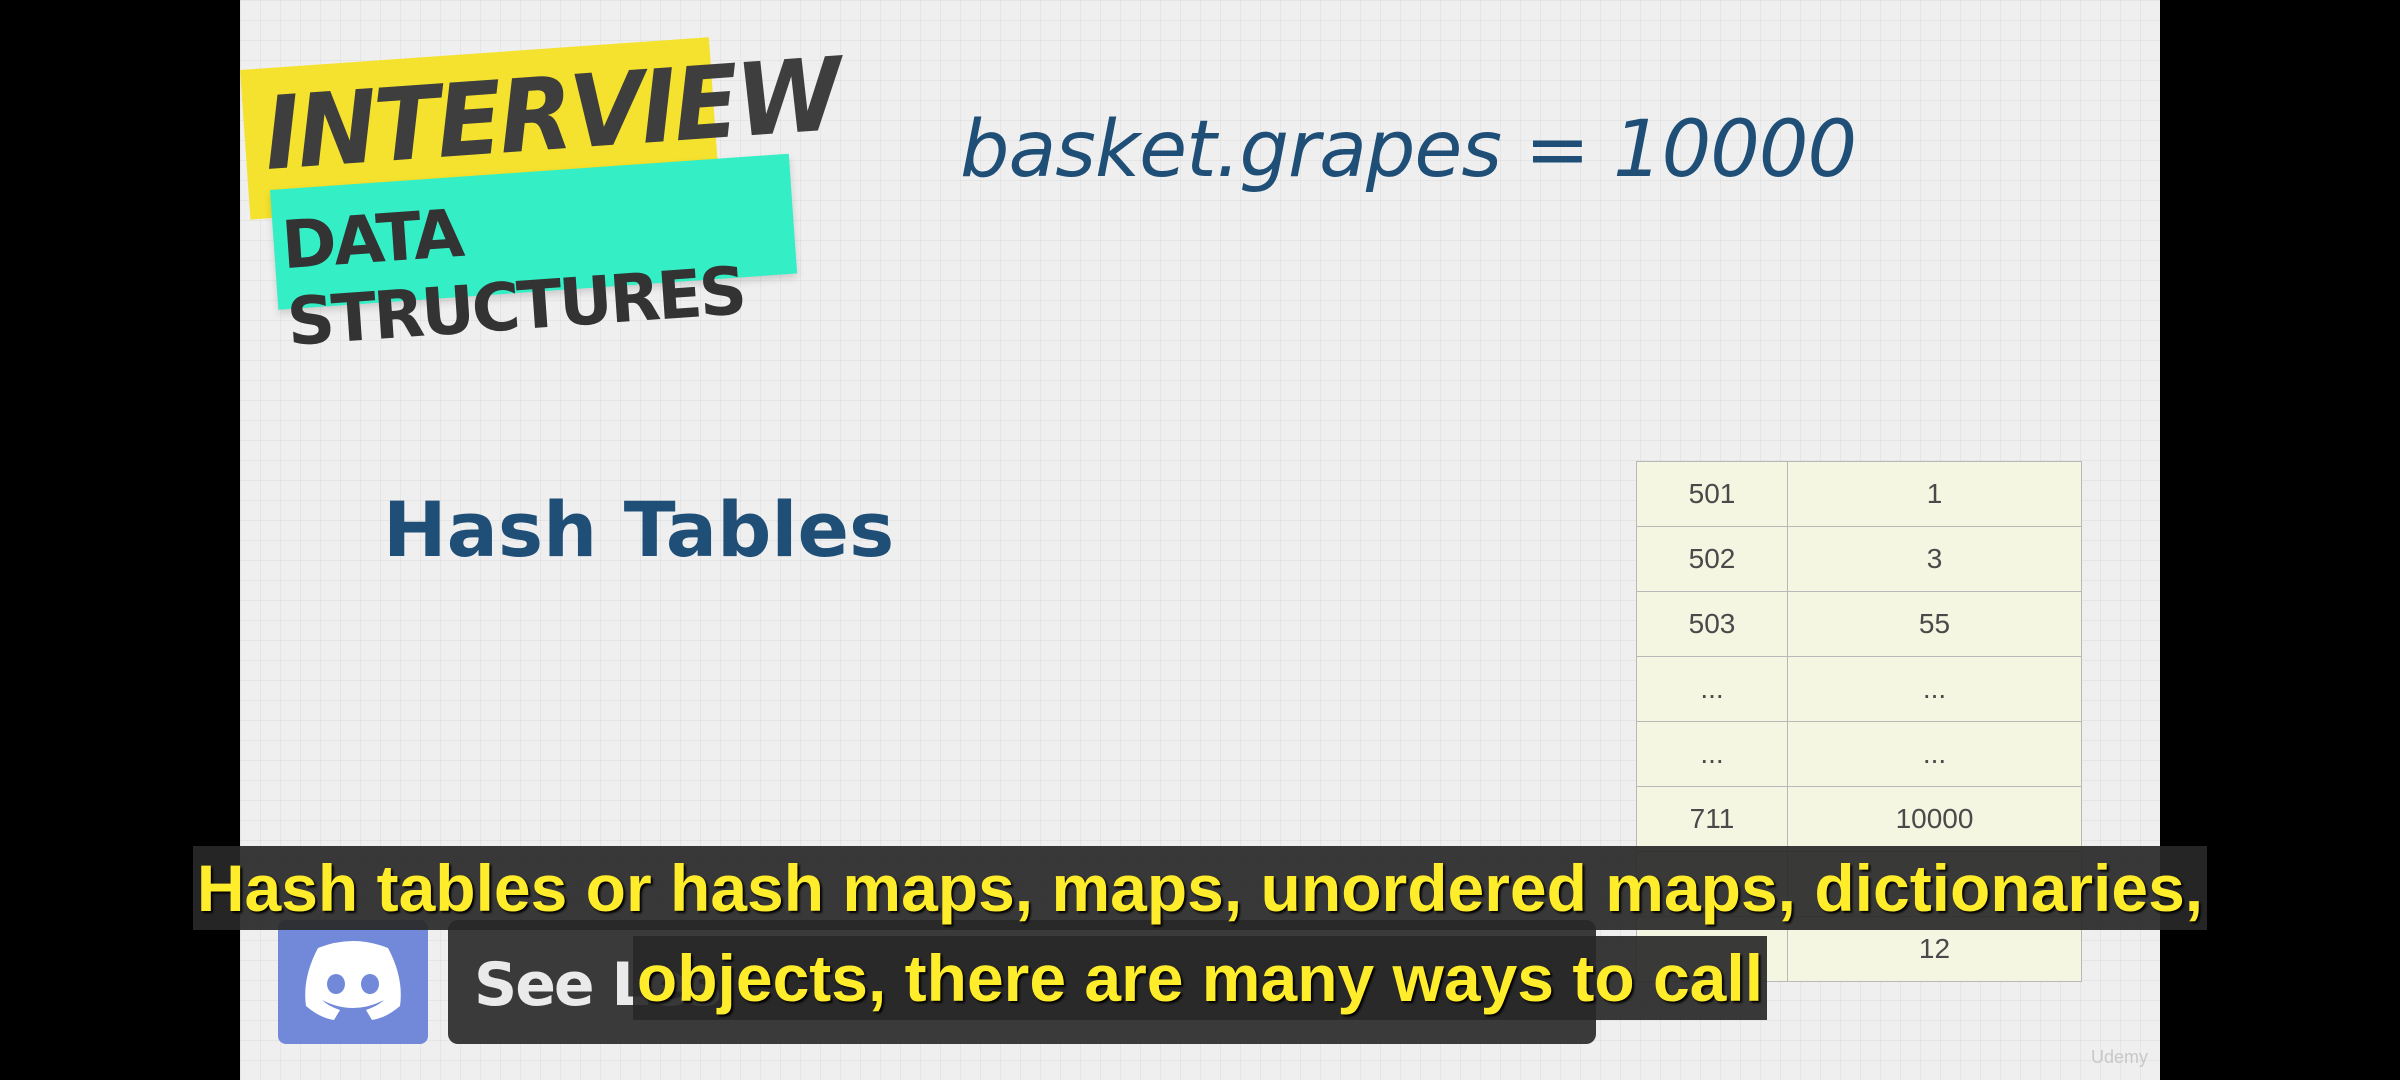 The height and width of the screenshot is (1080, 2400). Describe the element at coordinates (598, 985) in the screenshot. I see `discord-text: See Les` at that location.